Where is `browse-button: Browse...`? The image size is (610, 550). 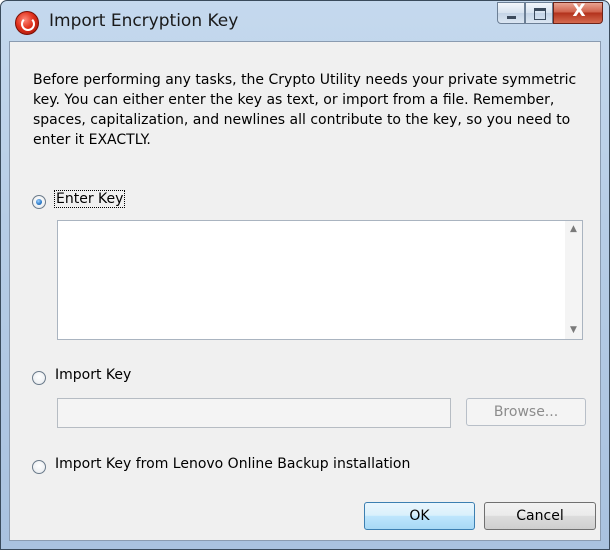 browse-button: Browse... is located at coordinates (526, 412).